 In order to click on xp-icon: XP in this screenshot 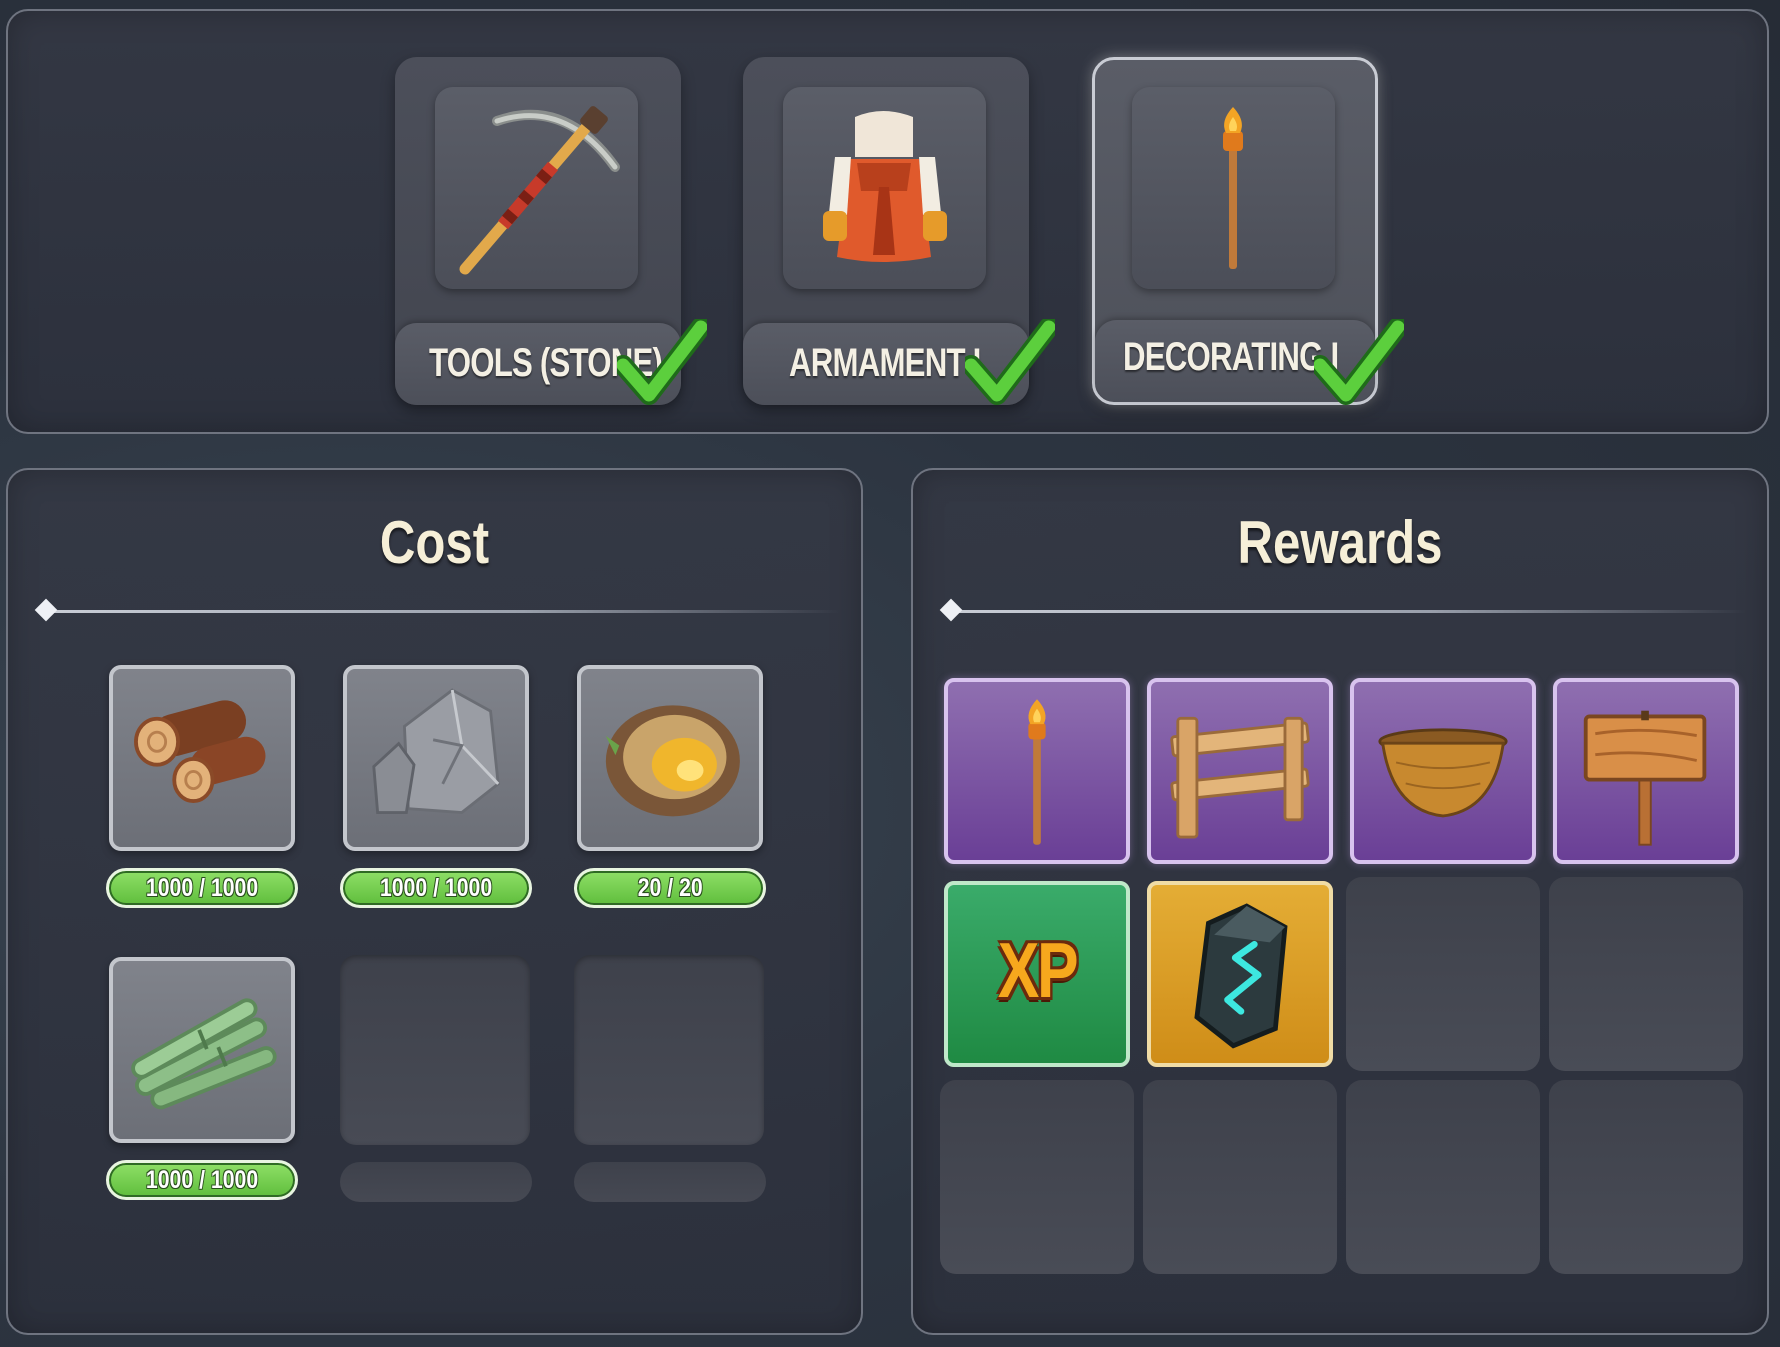, I will do `click(1038, 970)`.